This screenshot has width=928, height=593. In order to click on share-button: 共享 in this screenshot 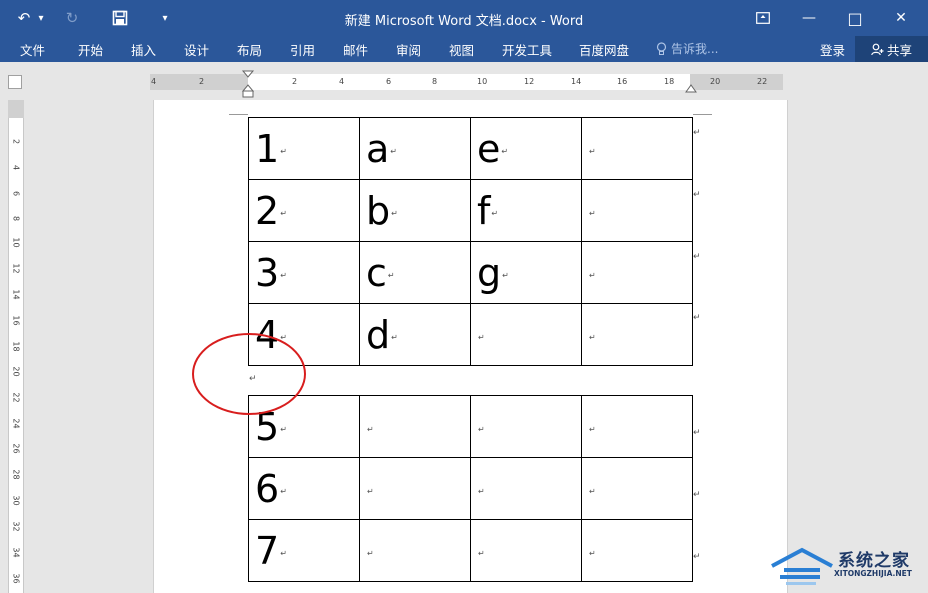, I will do `click(891, 49)`.